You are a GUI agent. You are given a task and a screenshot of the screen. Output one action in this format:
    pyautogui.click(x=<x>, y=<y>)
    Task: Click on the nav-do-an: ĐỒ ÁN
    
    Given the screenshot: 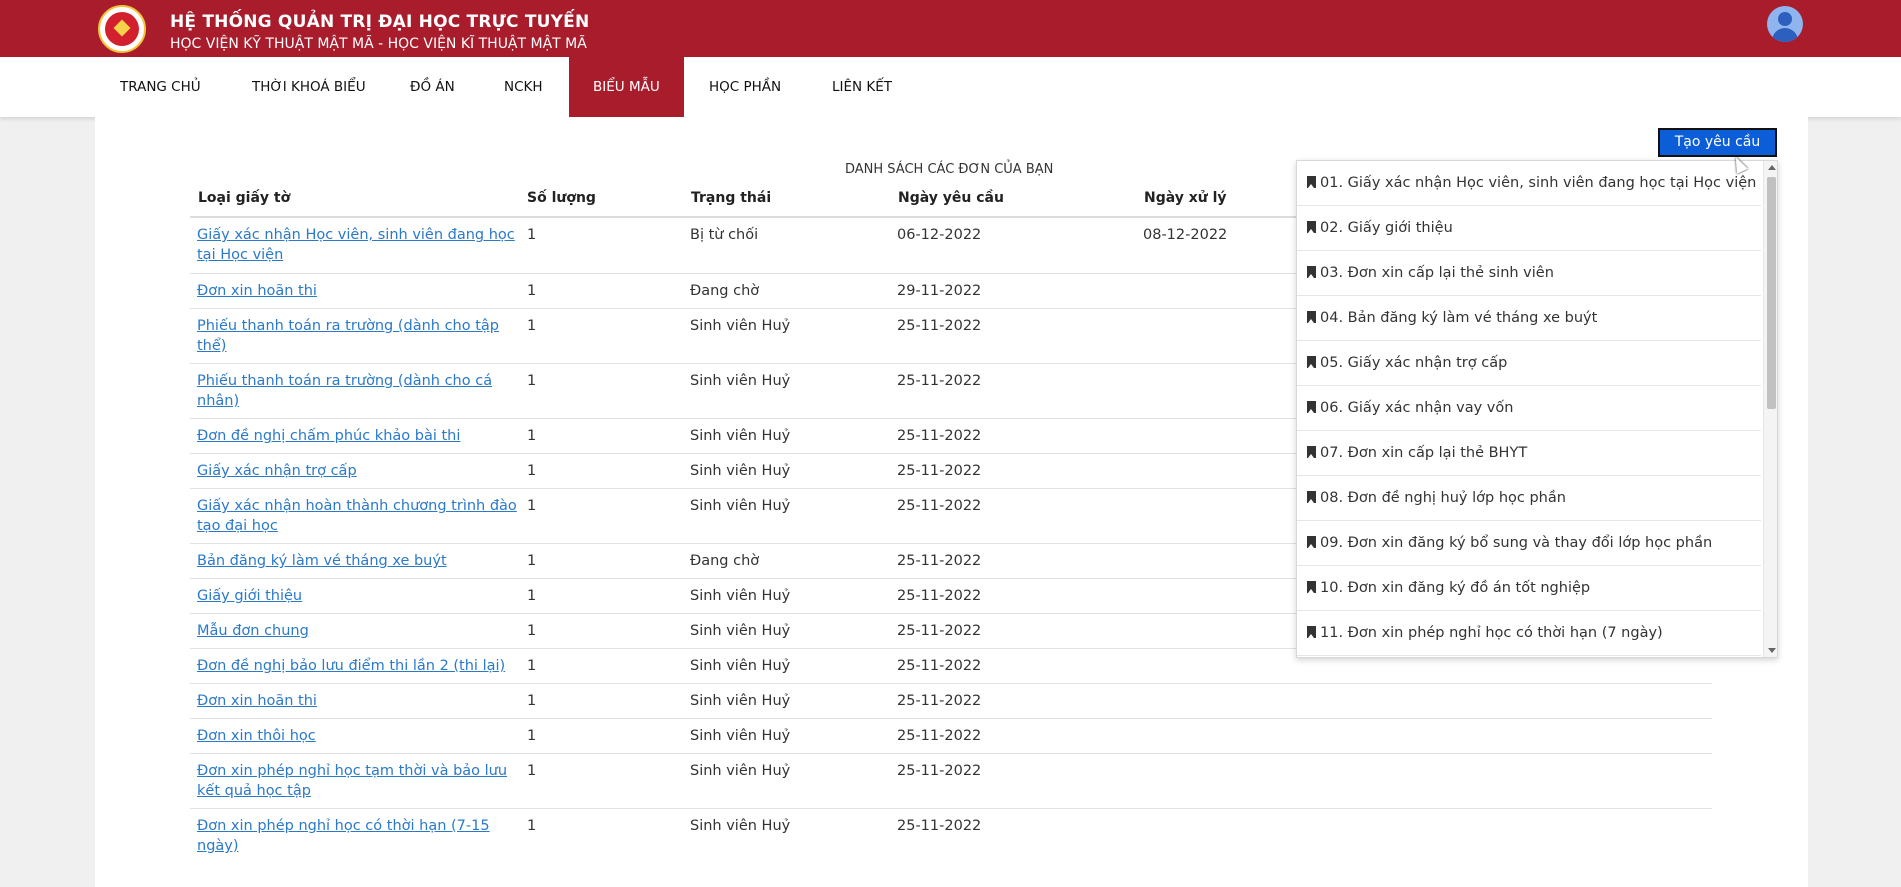 What is the action you would take?
    pyautogui.click(x=432, y=87)
    